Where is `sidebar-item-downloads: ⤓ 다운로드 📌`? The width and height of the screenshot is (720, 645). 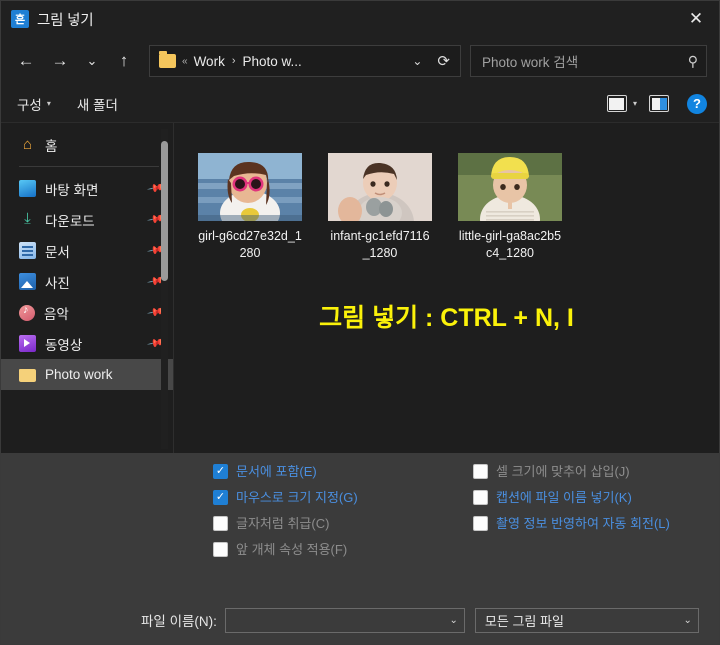
sidebar-item-downloads: ⤓ 다운로드 📌 is located at coordinates (87, 219).